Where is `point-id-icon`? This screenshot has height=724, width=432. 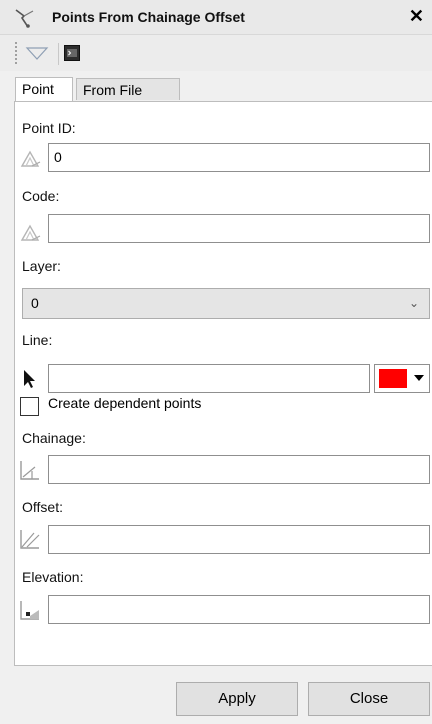
point-id-icon is located at coordinates (30, 158).